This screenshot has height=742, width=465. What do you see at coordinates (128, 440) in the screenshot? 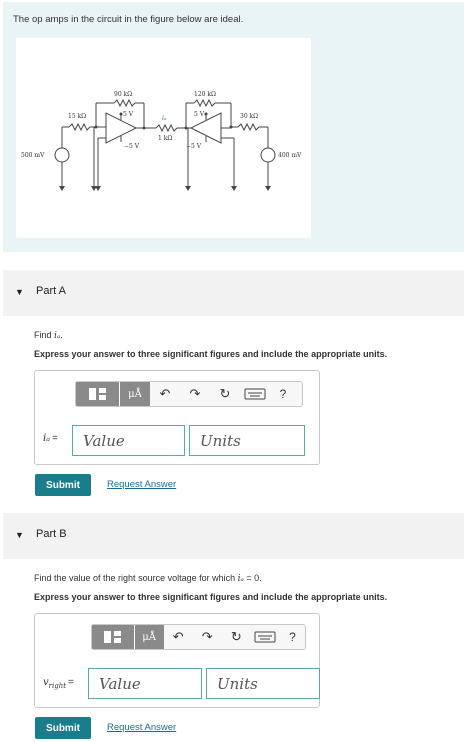
I see `part-a-value-input: Value` at bounding box center [128, 440].